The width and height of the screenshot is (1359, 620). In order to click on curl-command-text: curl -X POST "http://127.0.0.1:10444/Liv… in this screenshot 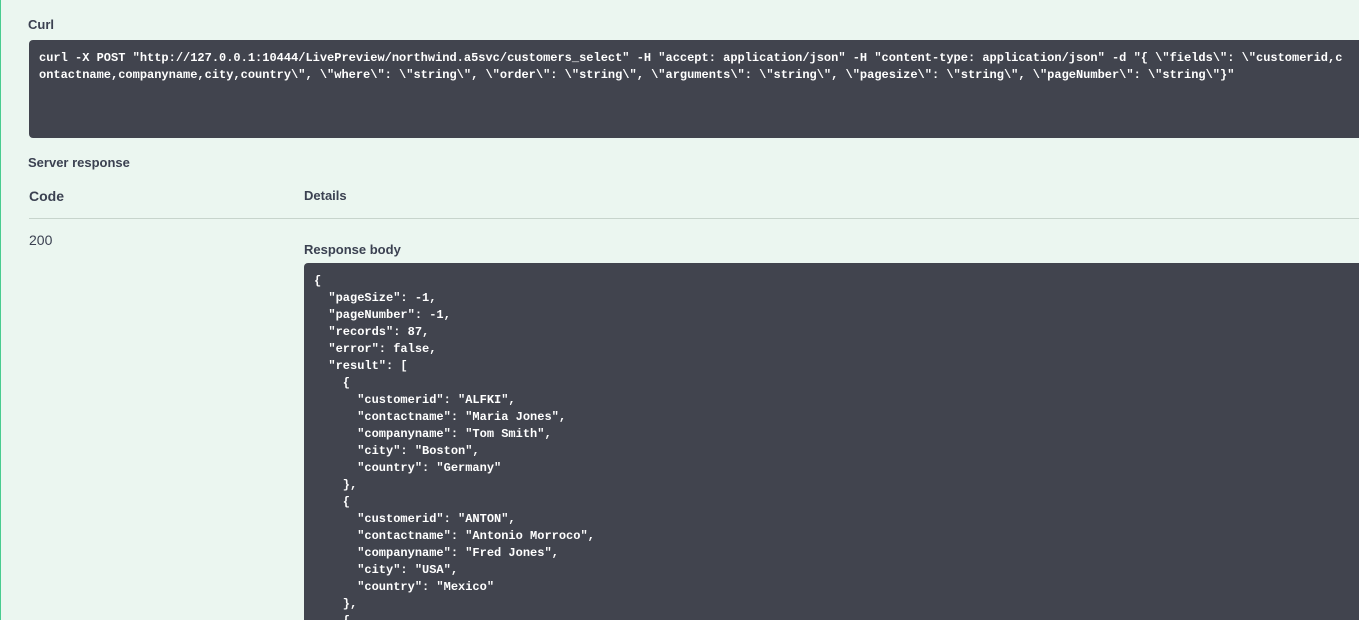, I will do `click(694, 67)`.